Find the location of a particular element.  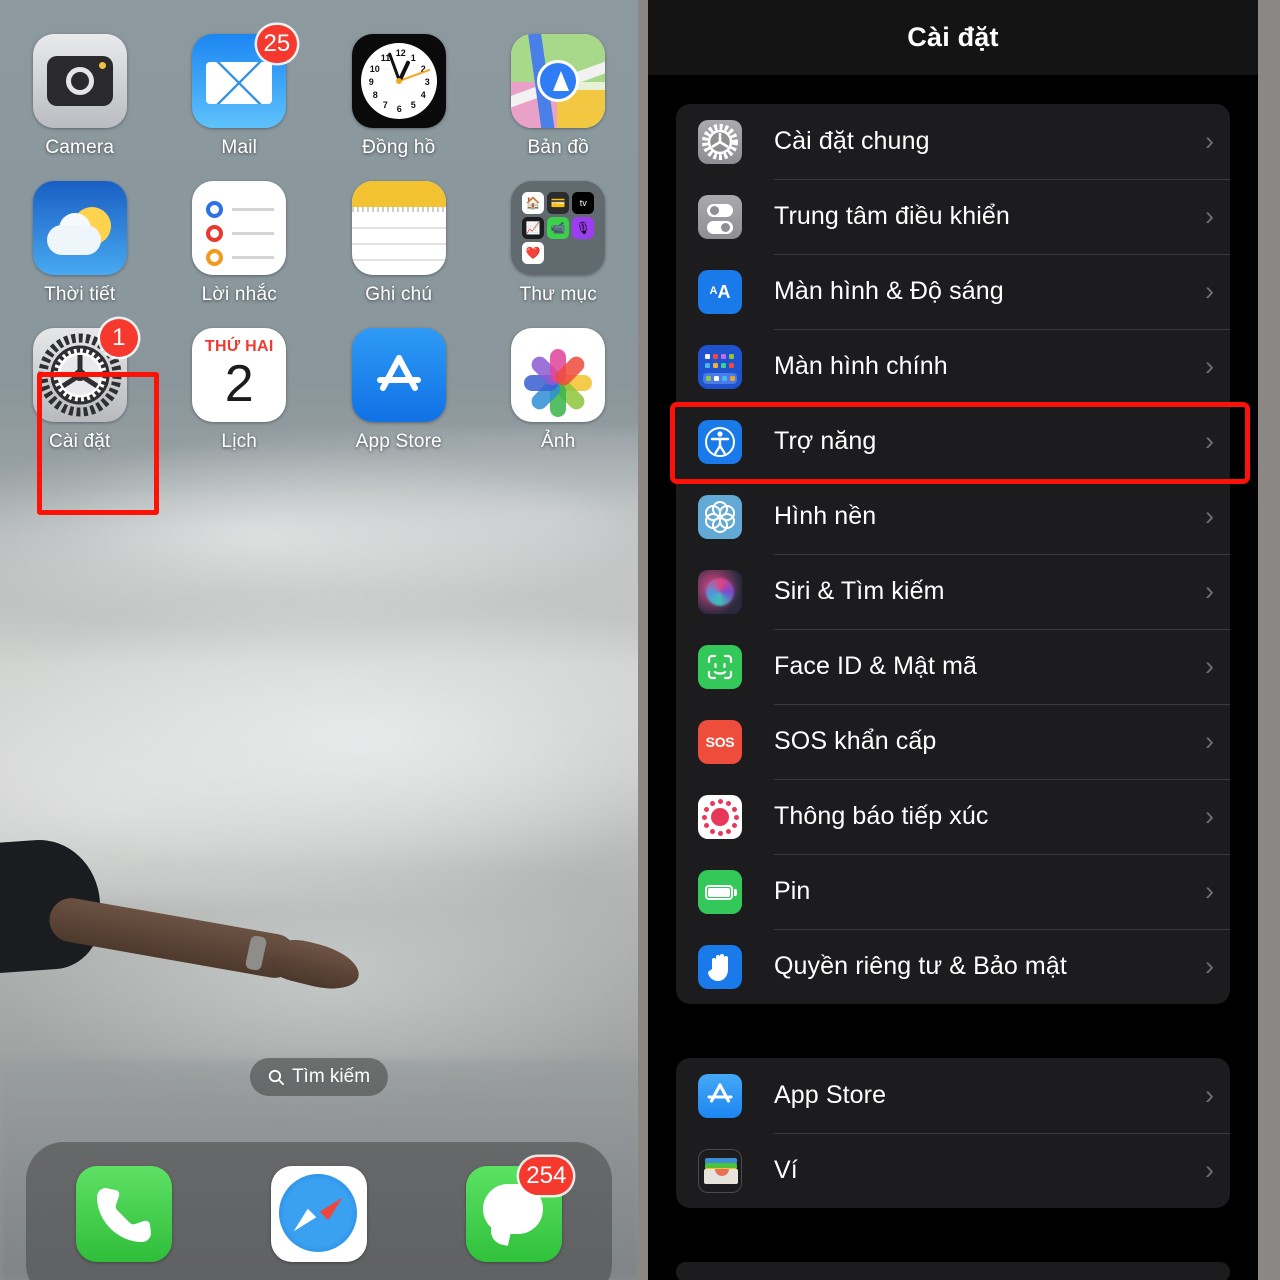

settings-row-label: Màn hình chính is located at coordinates (861, 366).